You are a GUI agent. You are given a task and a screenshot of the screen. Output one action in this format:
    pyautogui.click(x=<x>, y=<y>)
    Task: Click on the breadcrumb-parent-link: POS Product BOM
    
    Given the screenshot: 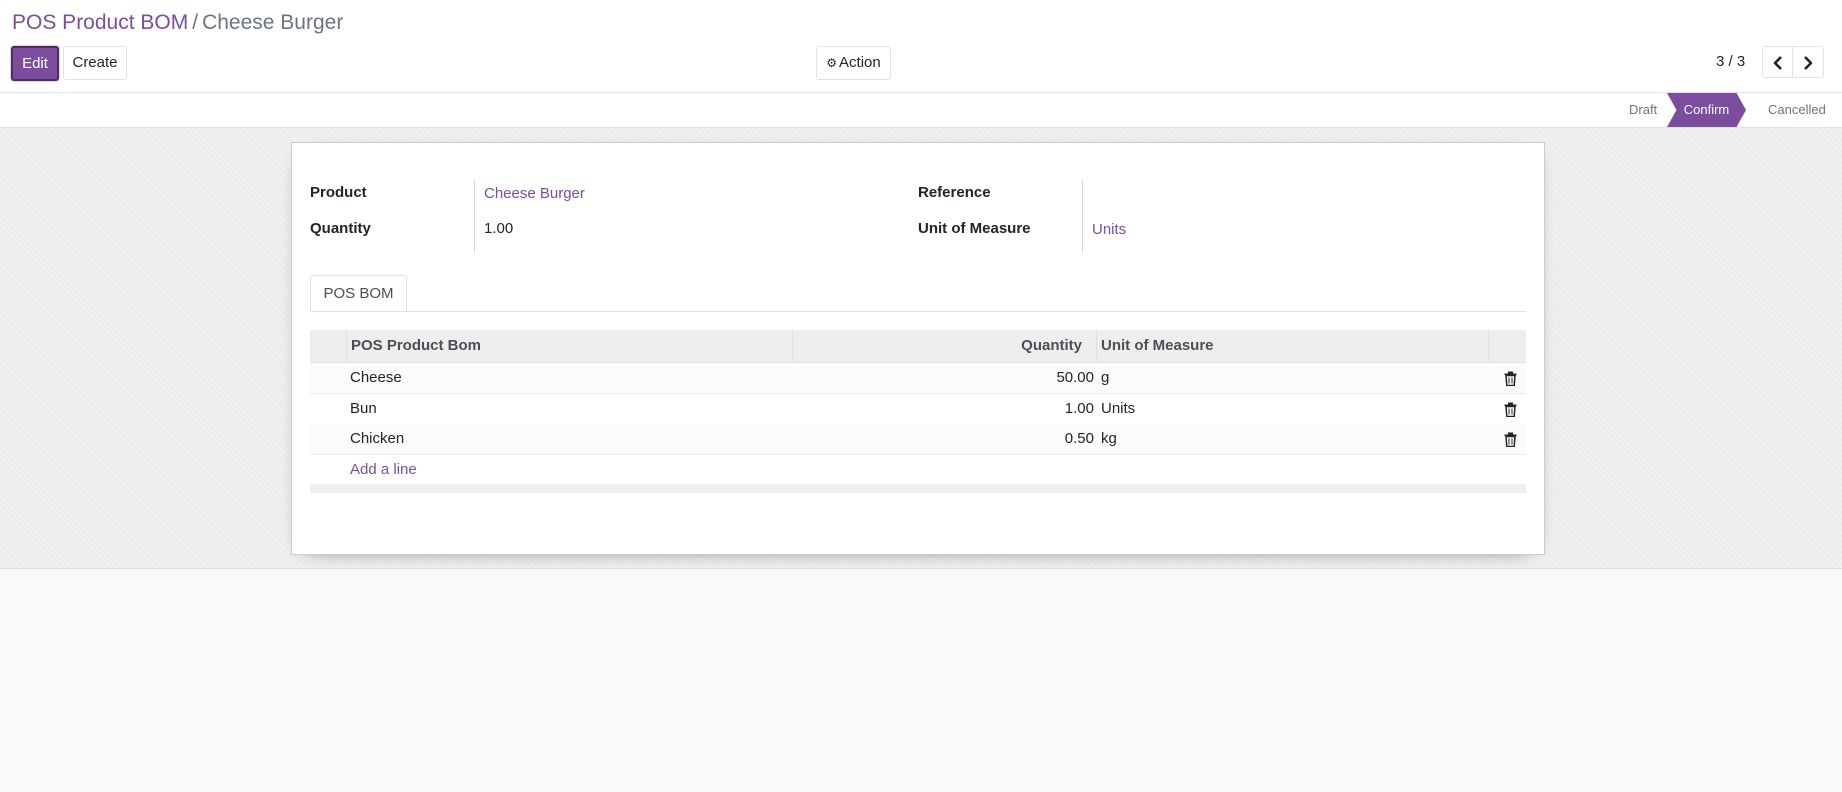 What is the action you would take?
    pyautogui.click(x=100, y=22)
    